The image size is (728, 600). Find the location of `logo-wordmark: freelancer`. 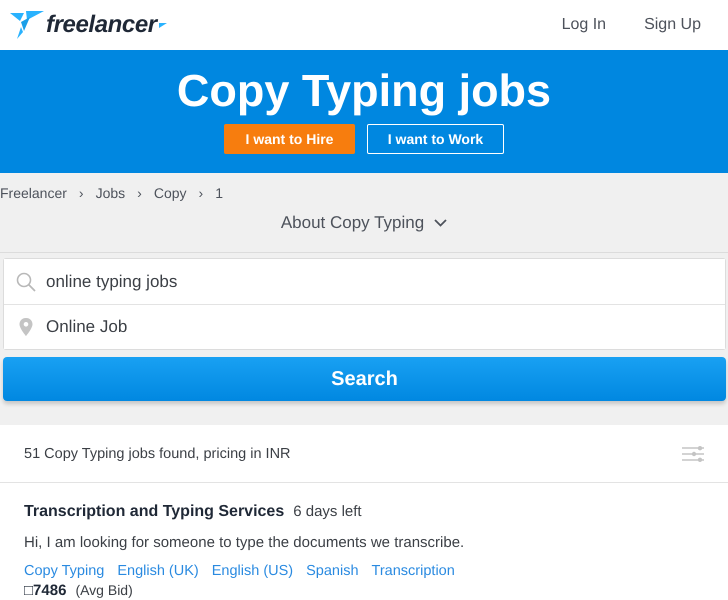

logo-wordmark: freelancer is located at coordinates (101, 25).